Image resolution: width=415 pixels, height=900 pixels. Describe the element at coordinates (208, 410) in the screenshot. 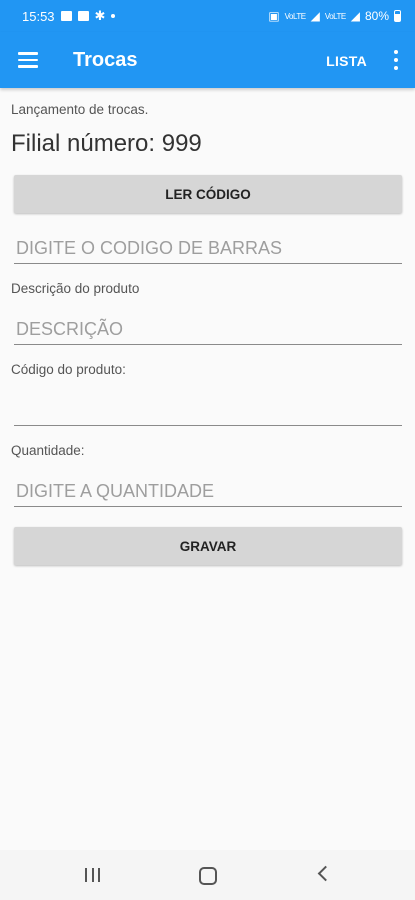

I see `product-code-input` at that location.